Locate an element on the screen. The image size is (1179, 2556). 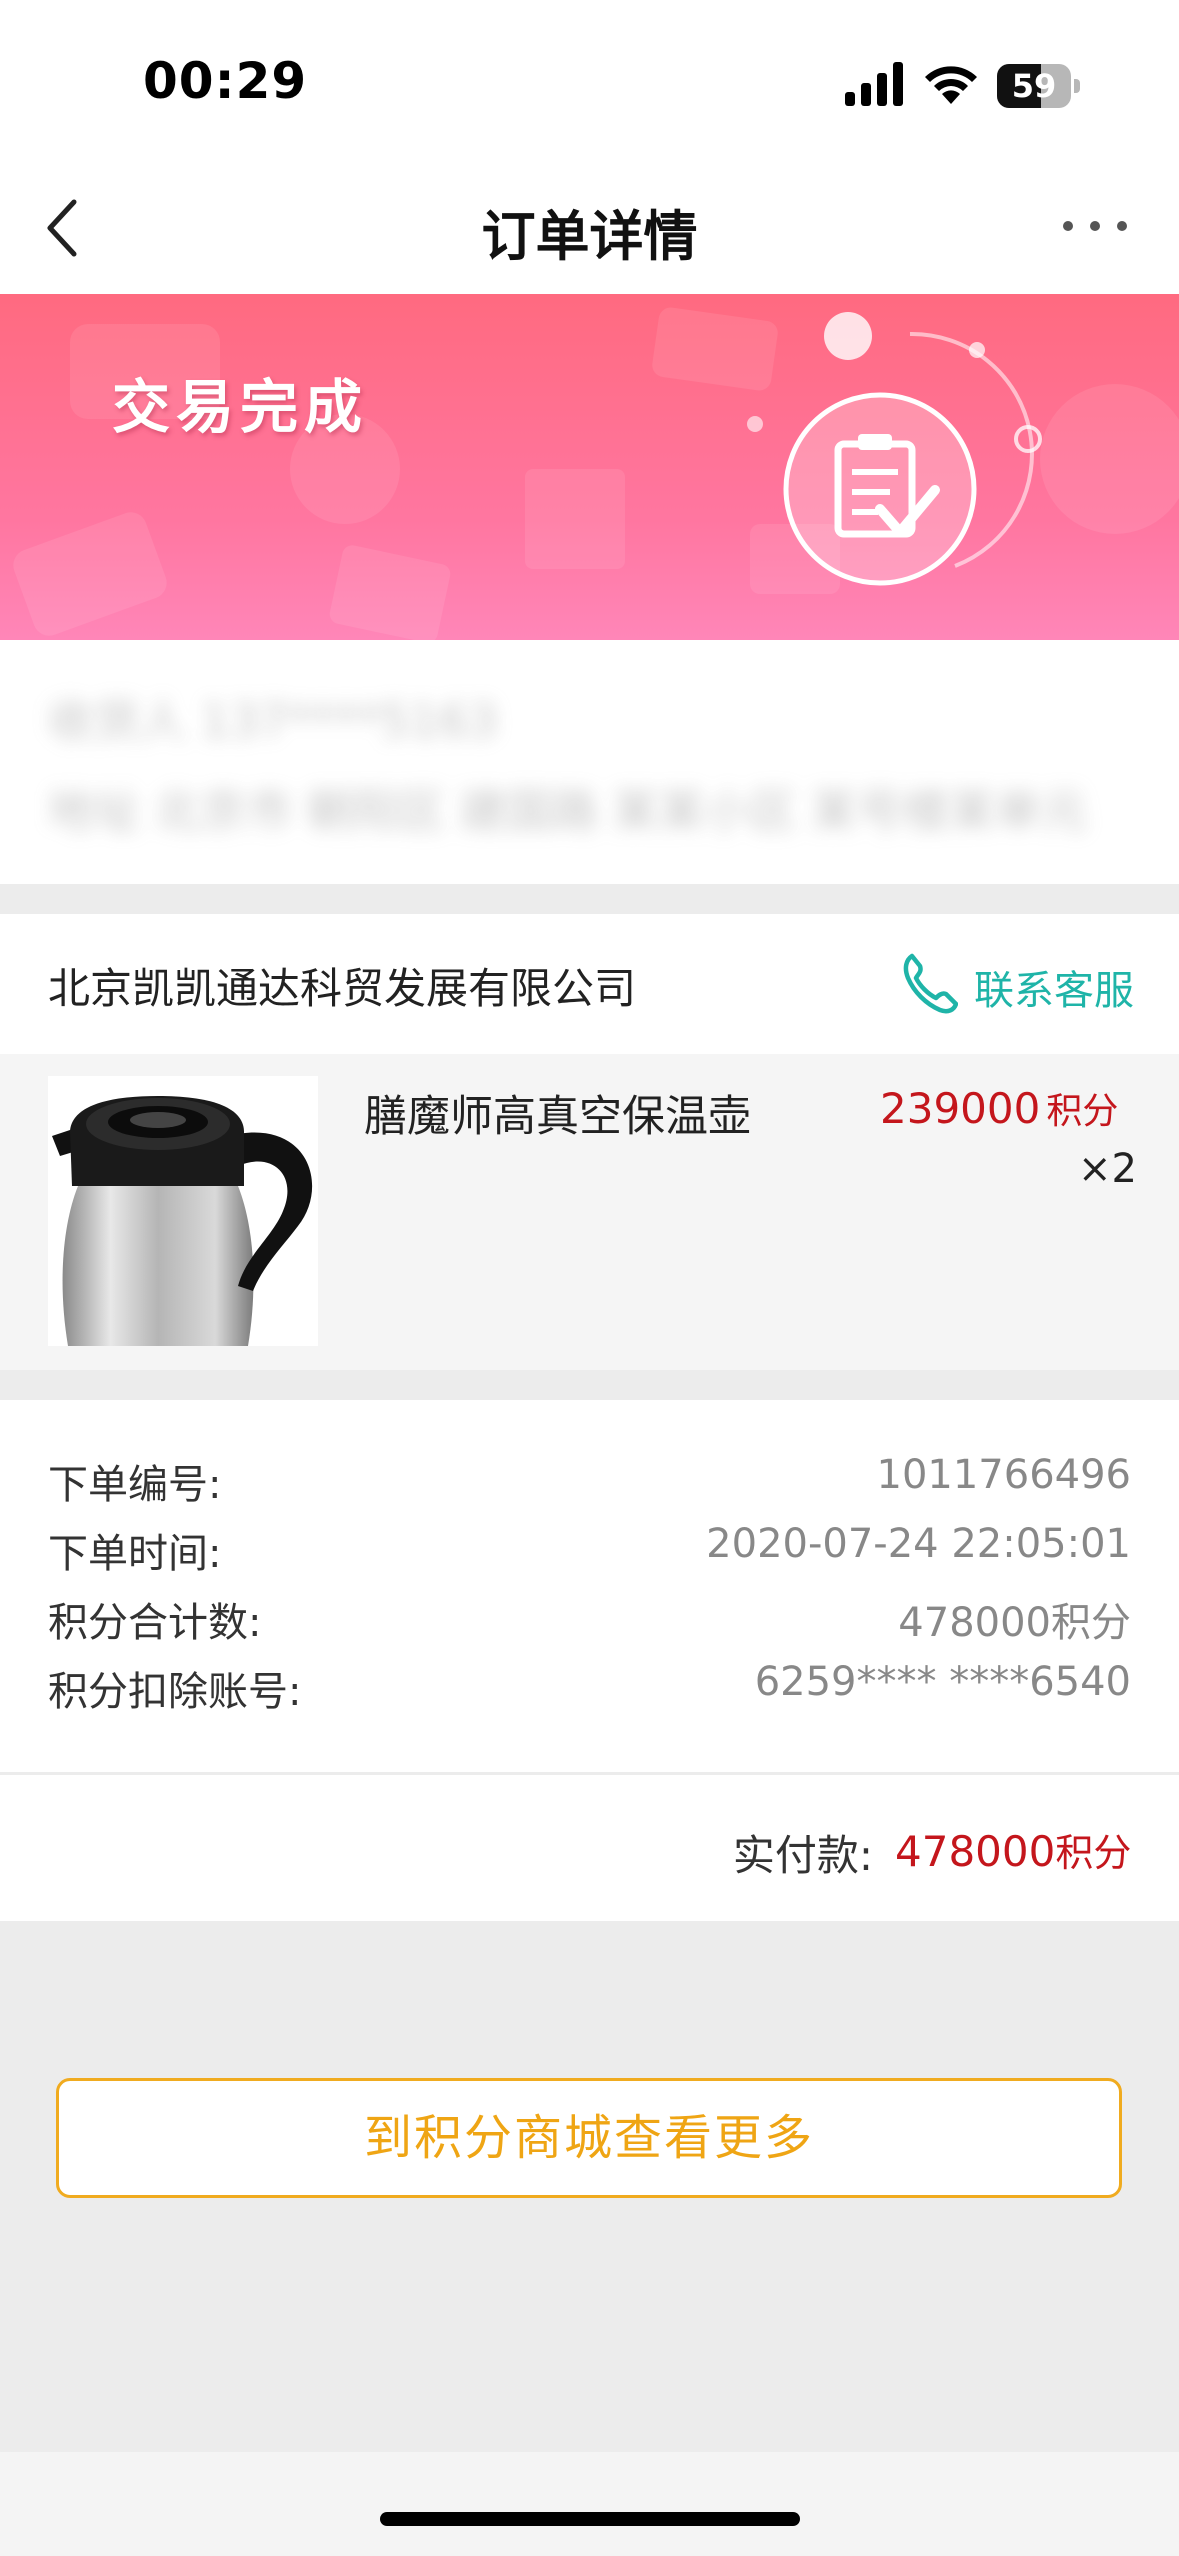
order-complete-clipboard-icon is located at coordinates (894, 449).